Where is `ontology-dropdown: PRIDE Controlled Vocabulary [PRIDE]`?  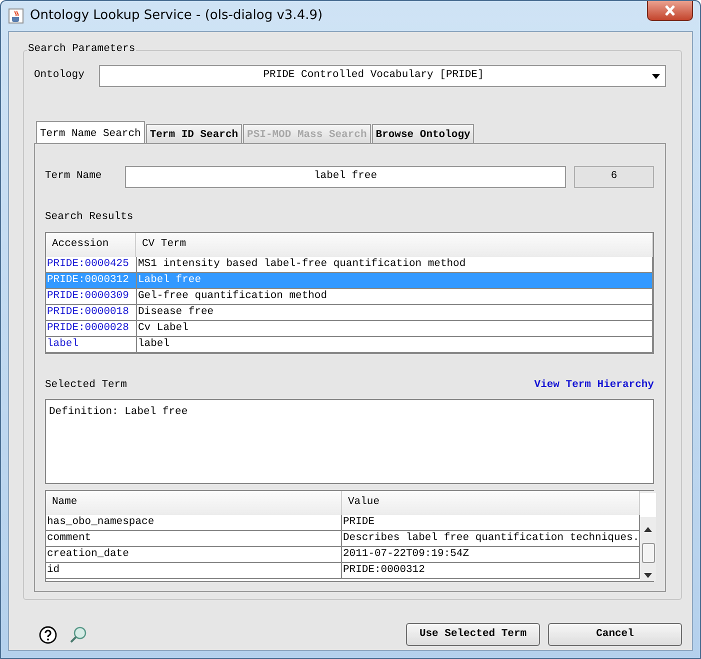
ontology-dropdown: PRIDE Controlled Vocabulary [PRIDE] is located at coordinates (382, 76).